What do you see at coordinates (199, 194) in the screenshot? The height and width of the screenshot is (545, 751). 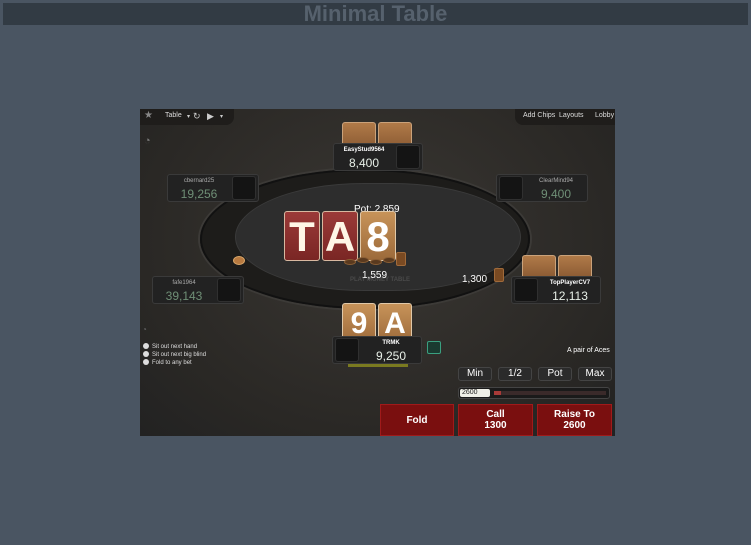 I see `player-stack: 19,256` at bounding box center [199, 194].